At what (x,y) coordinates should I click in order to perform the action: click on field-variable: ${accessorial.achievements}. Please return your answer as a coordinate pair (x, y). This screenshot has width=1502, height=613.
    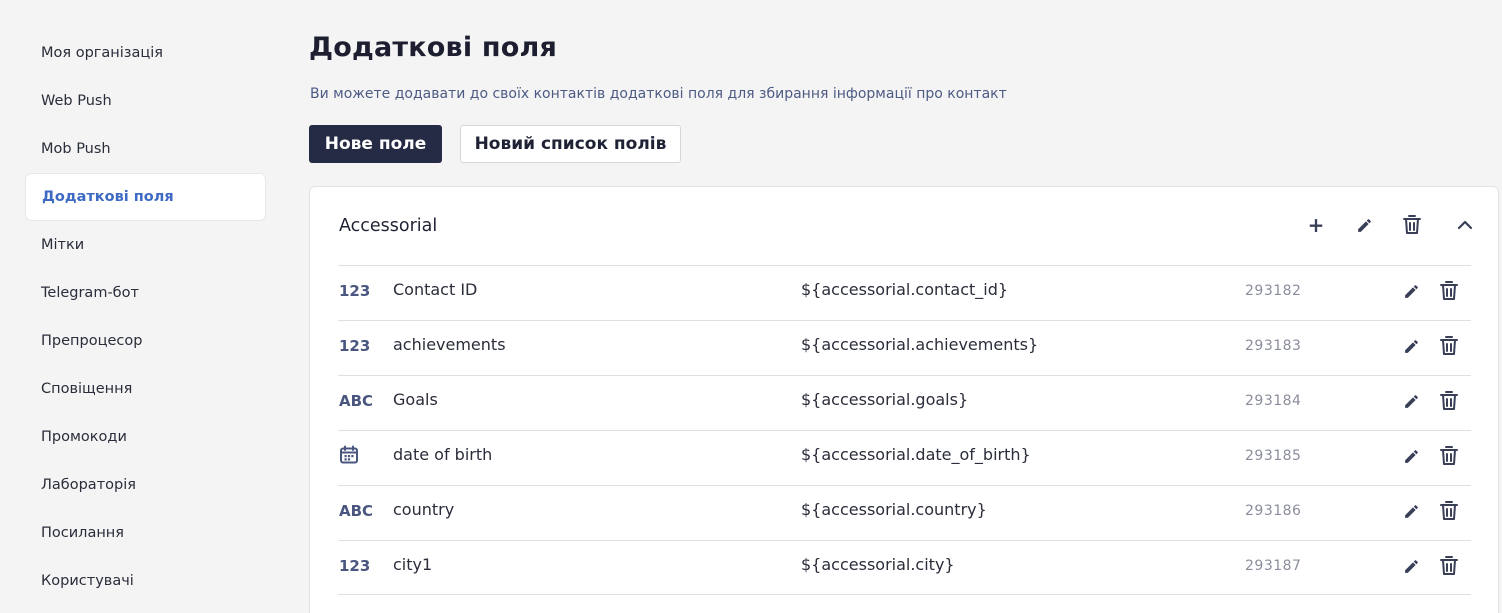
    Looking at the image, I should click on (920, 344).